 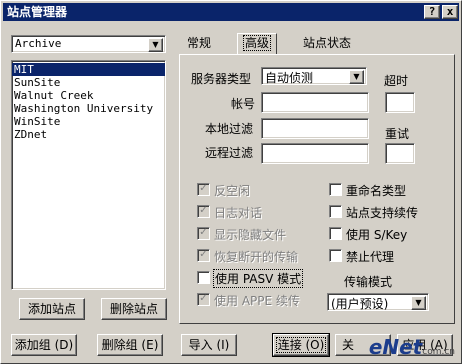 What do you see at coordinates (209, 345) in the screenshot?
I see `import-button: 导入 (I)` at bounding box center [209, 345].